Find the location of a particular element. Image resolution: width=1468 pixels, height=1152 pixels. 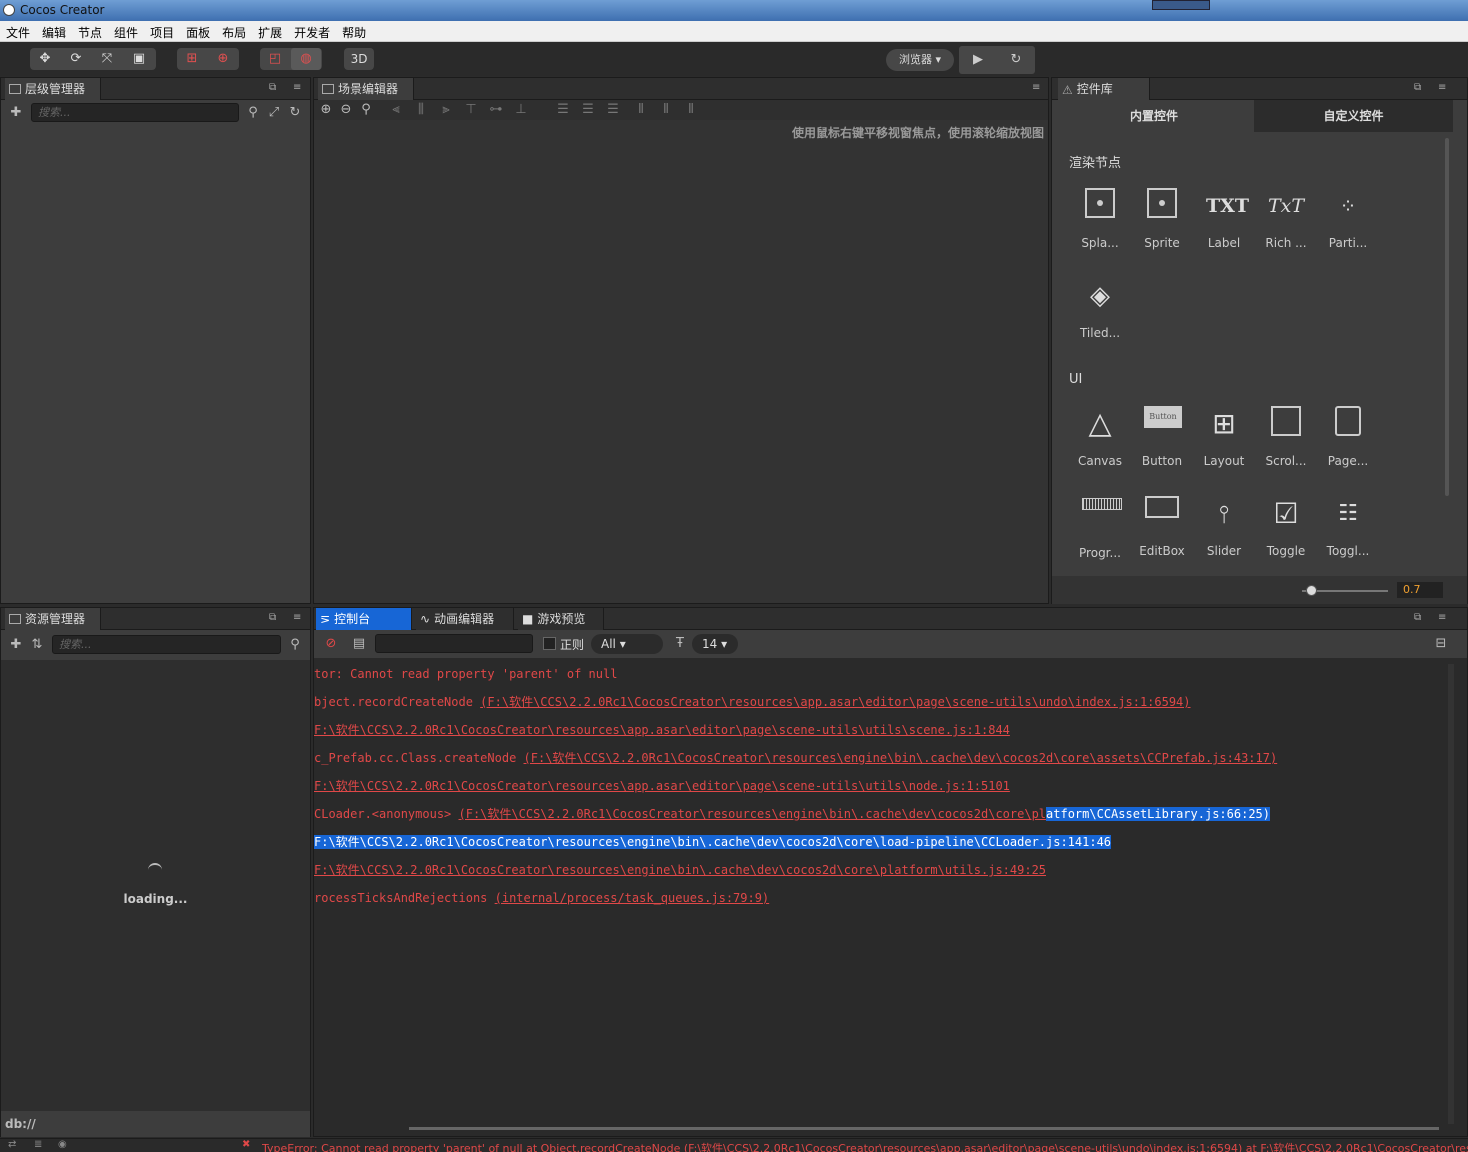

widget-sprite: Sprite is located at coordinates (1162, 218).